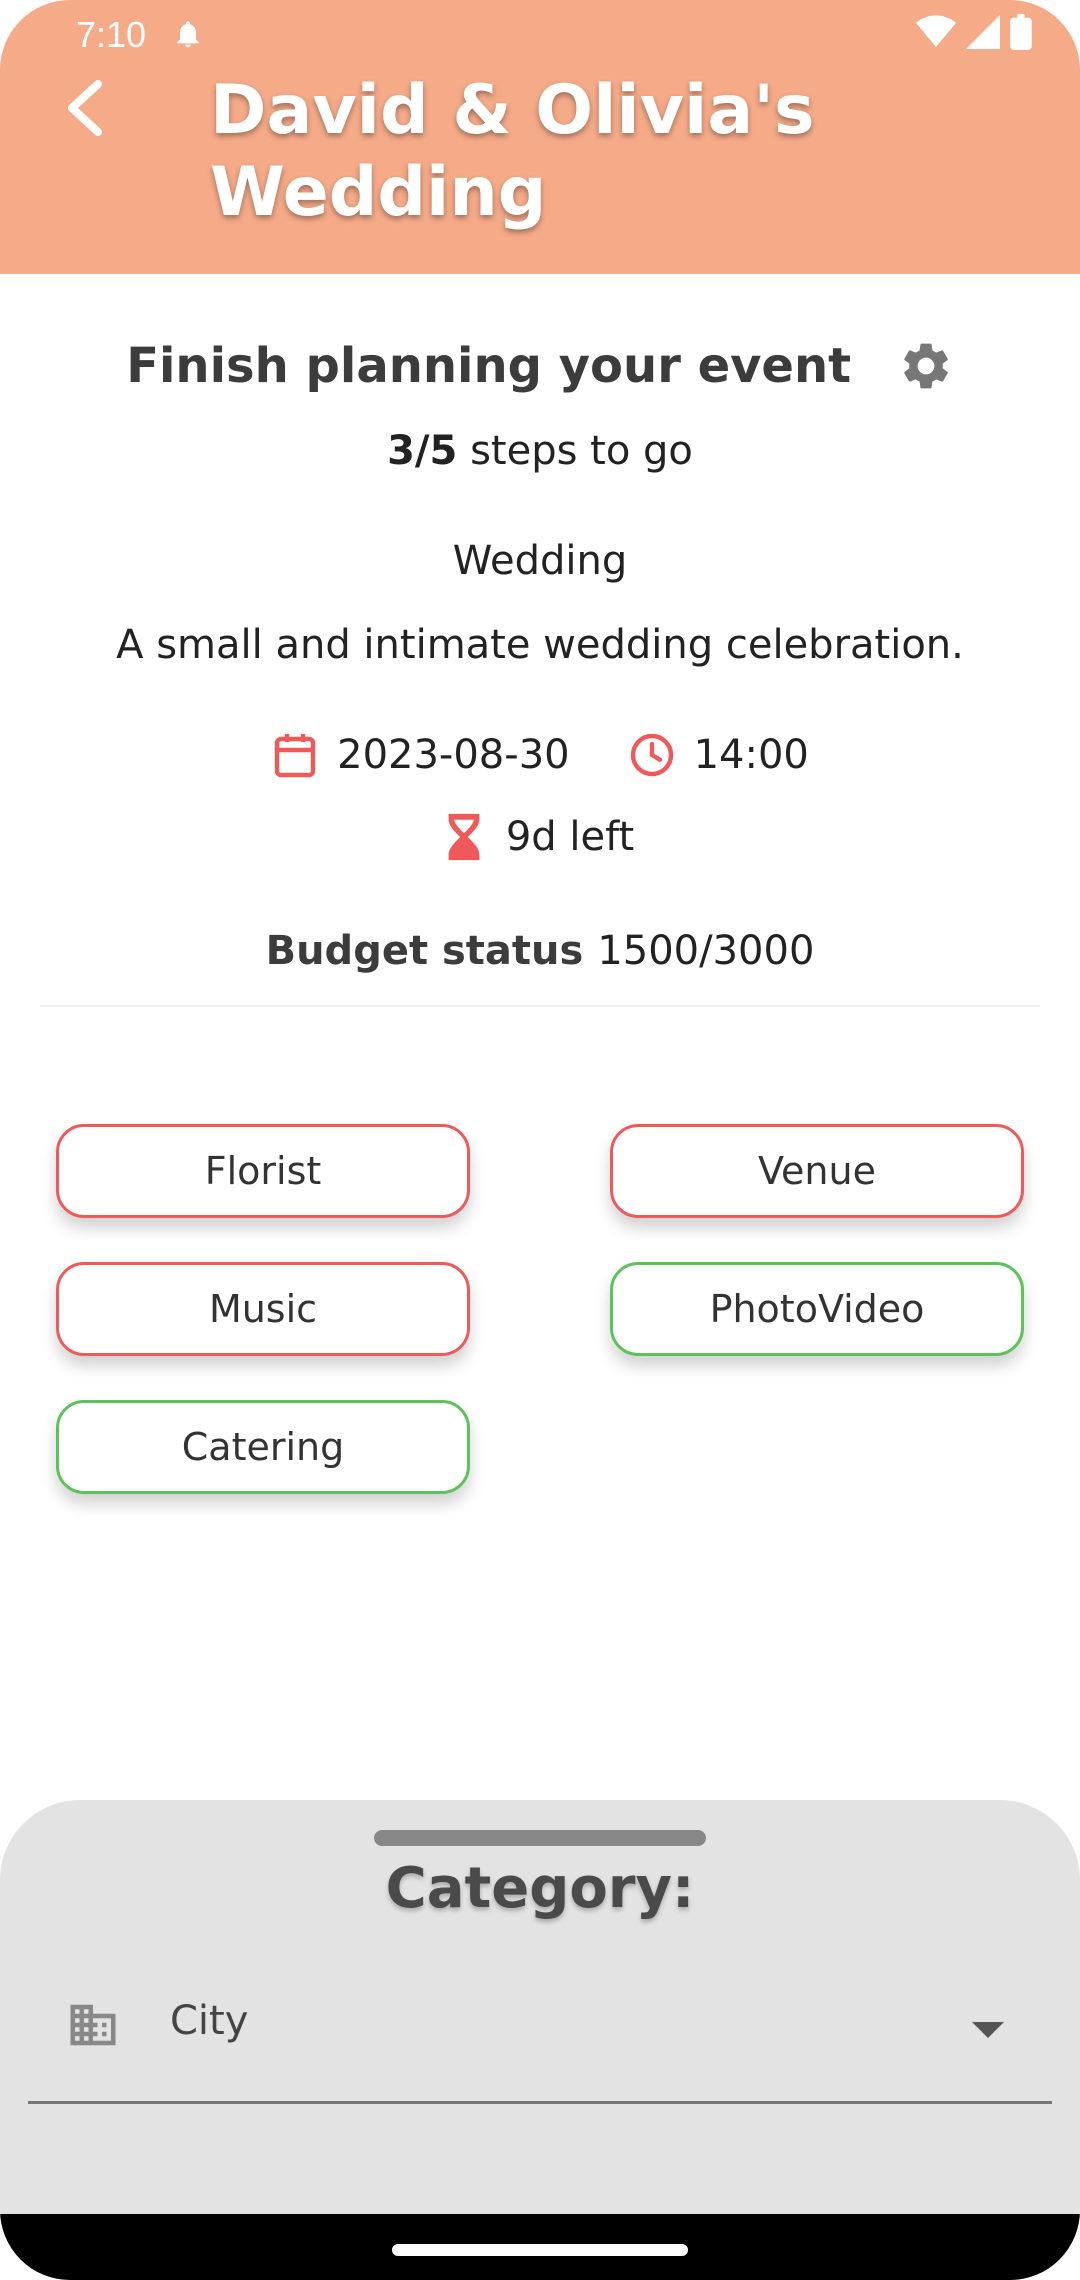 The image size is (1080, 2280). Describe the element at coordinates (489, 366) in the screenshot. I see `planning-heading-text: Finish planning your event` at that location.